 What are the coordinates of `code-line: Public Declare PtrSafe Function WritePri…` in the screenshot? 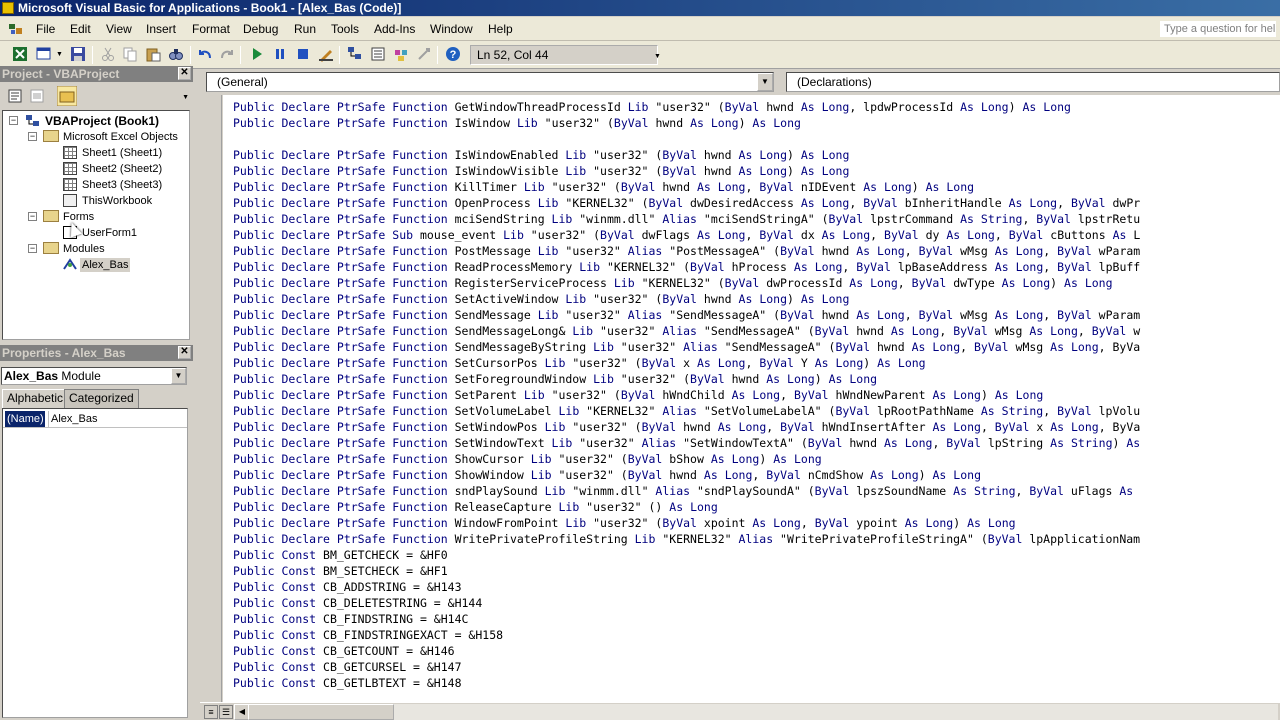 It's located at (686, 539).